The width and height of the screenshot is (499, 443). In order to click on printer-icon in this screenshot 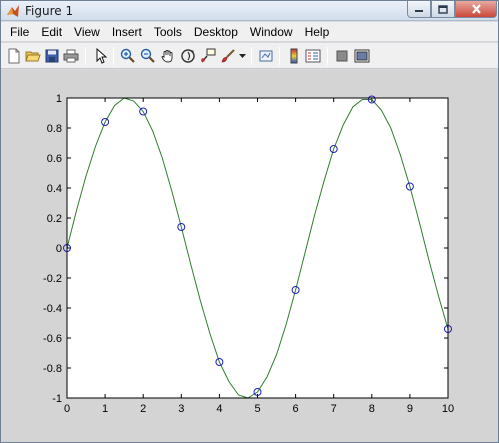, I will do `click(71, 56)`.